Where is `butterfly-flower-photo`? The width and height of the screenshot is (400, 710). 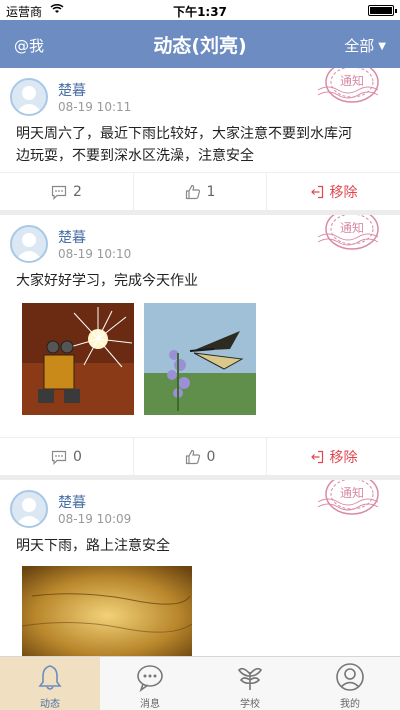 butterfly-flower-photo is located at coordinates (200, 359).